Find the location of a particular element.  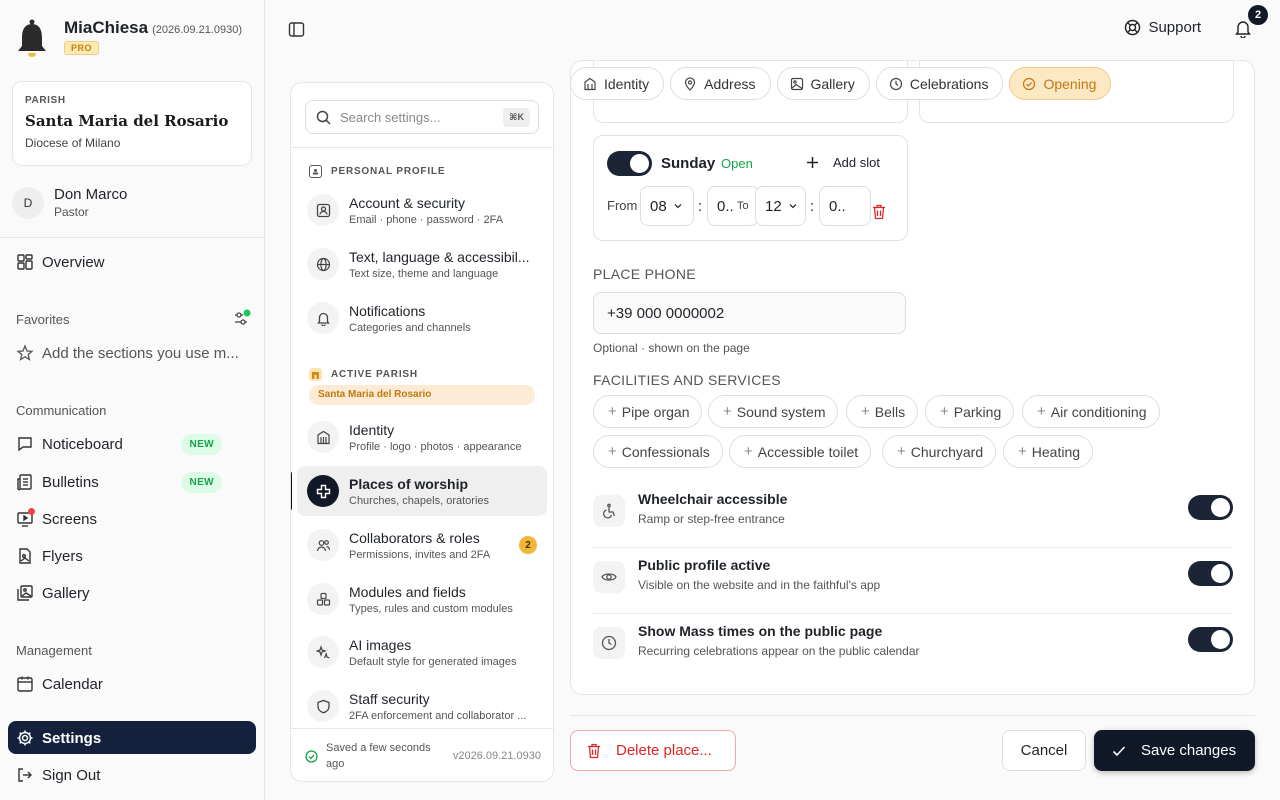

nav-gallery-label: Gallery is located at coordinates (66, 593).